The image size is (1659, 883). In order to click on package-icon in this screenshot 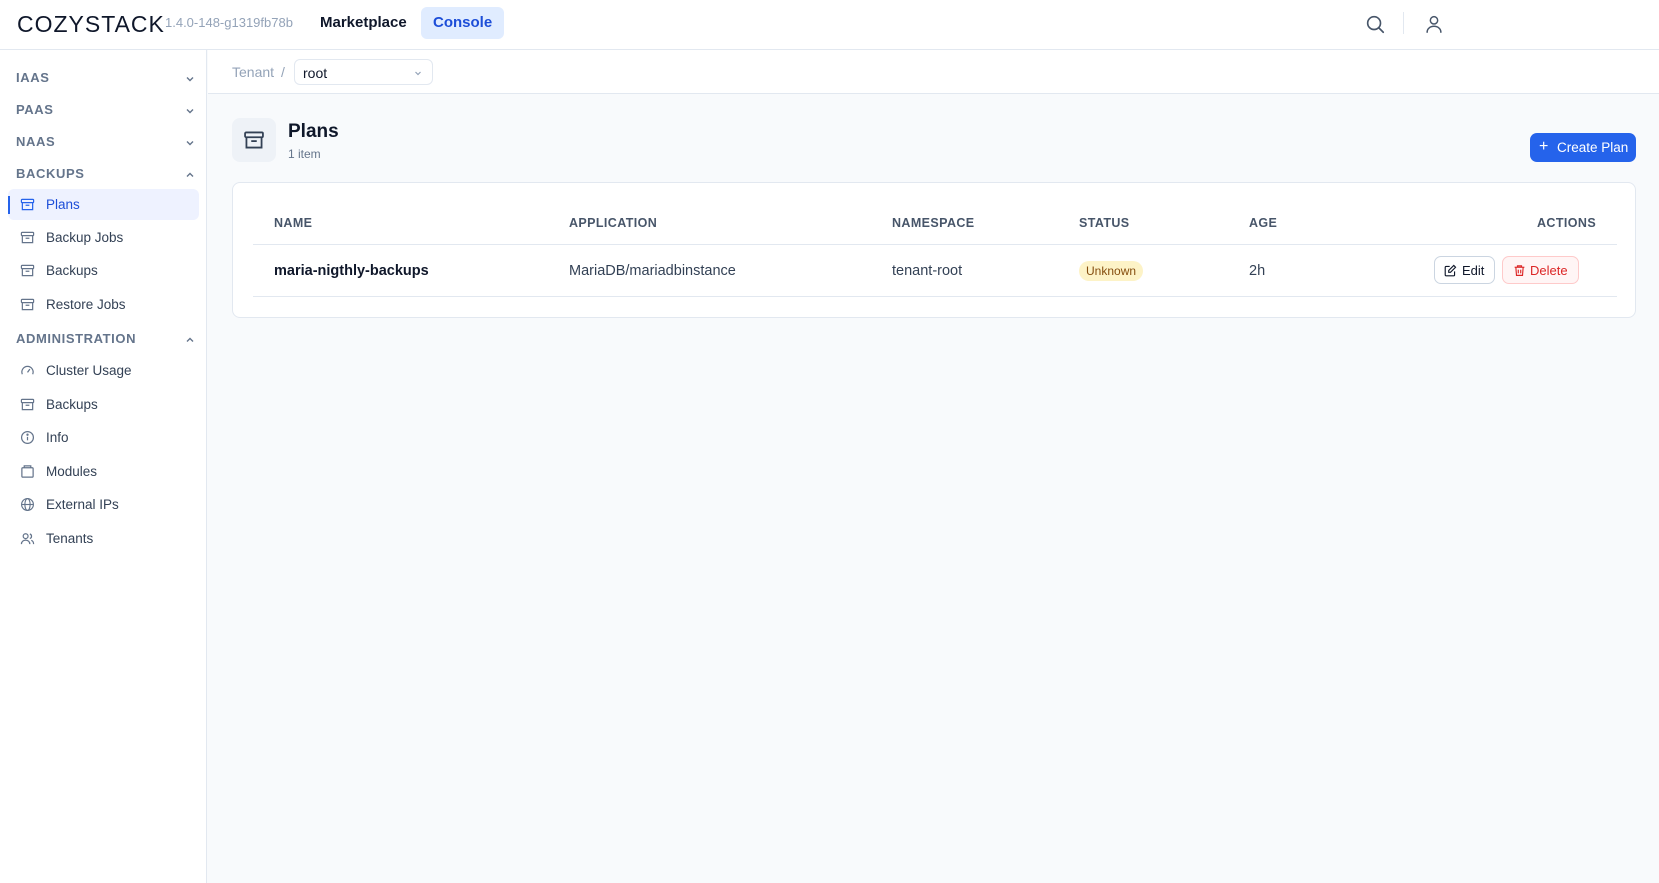, I will do `click(27, 471)`.